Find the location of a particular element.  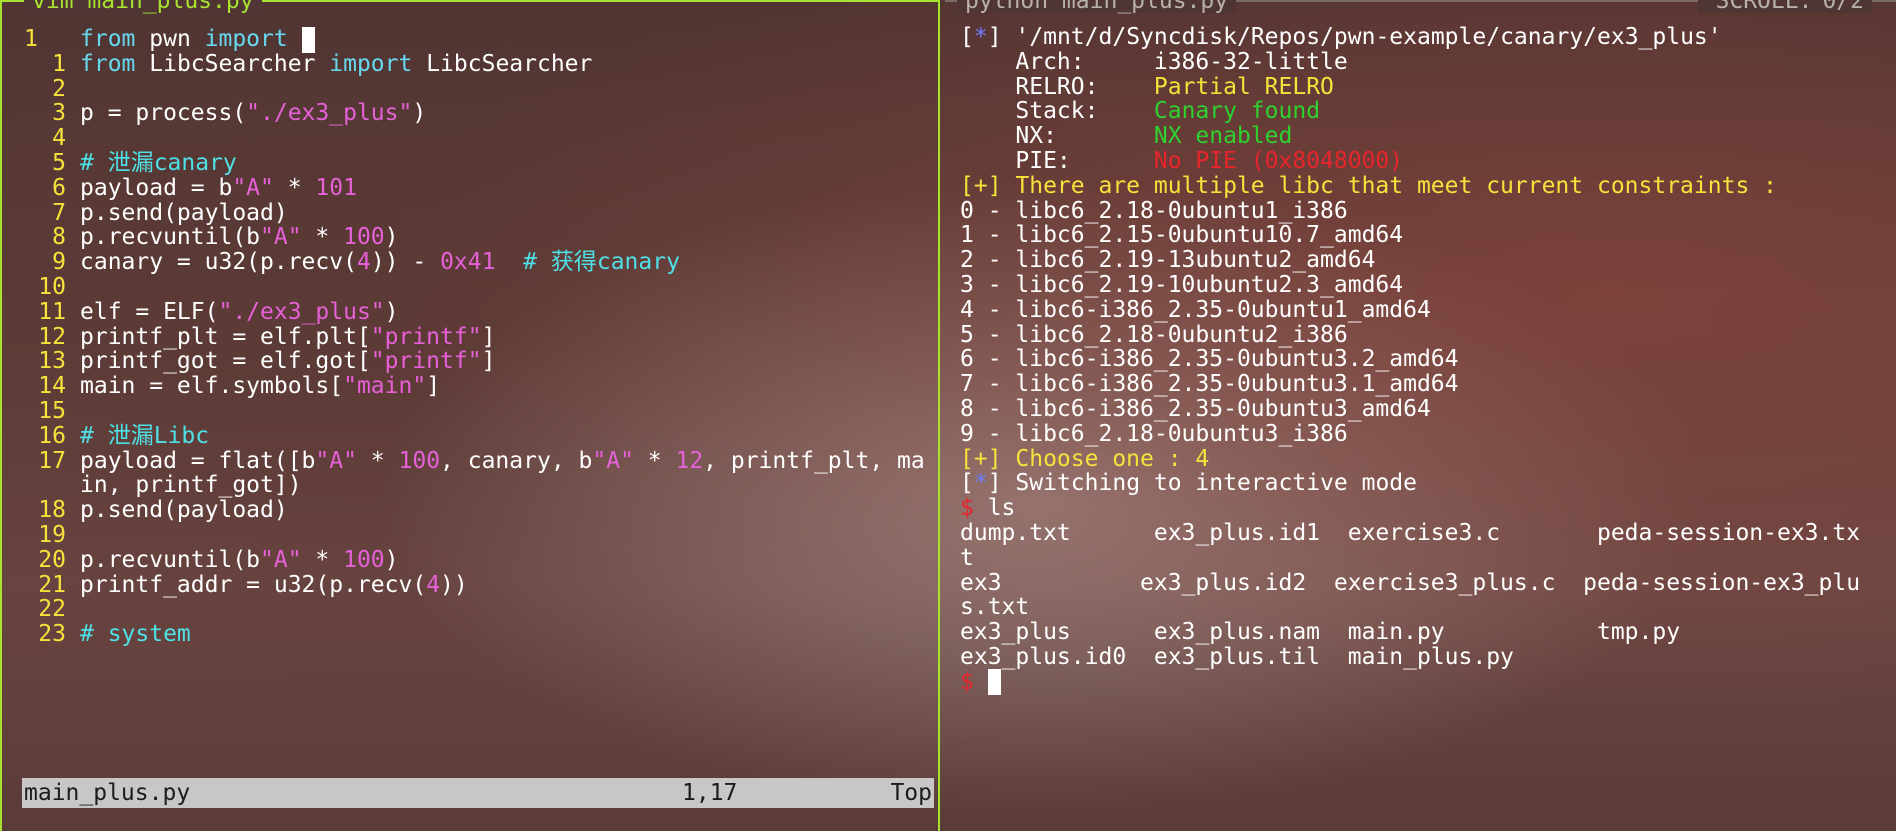

terminal-token: ex3_plus.id0 ex3_plus.til main_plus.py is located at coordinates (1237, 657).